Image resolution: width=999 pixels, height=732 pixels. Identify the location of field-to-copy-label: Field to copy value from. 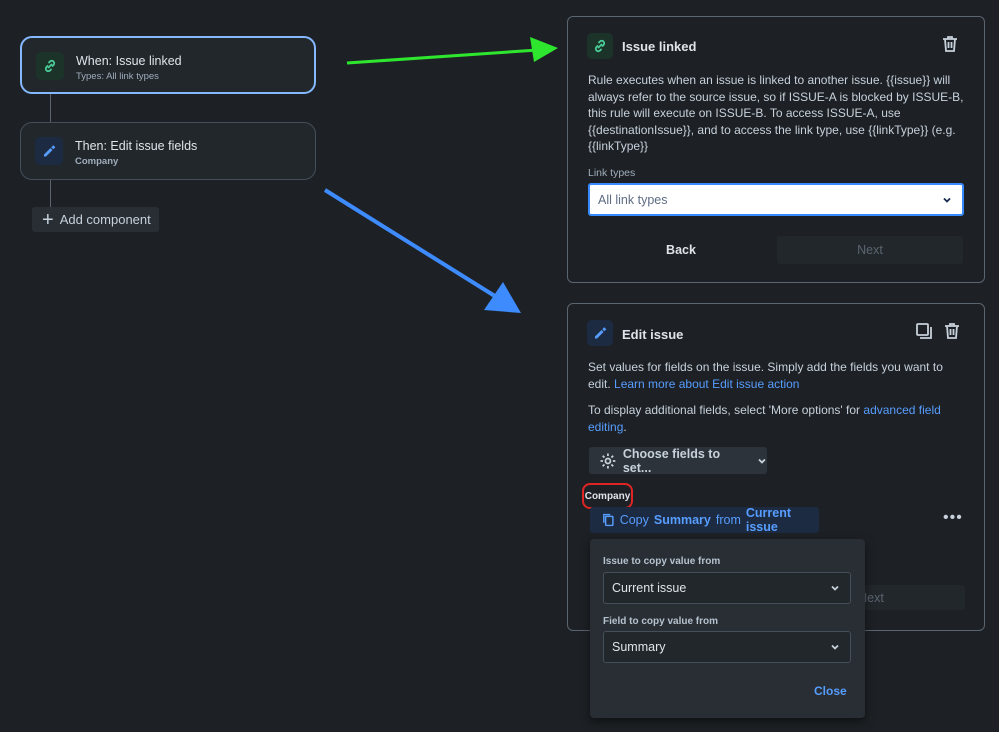
(661, 621).